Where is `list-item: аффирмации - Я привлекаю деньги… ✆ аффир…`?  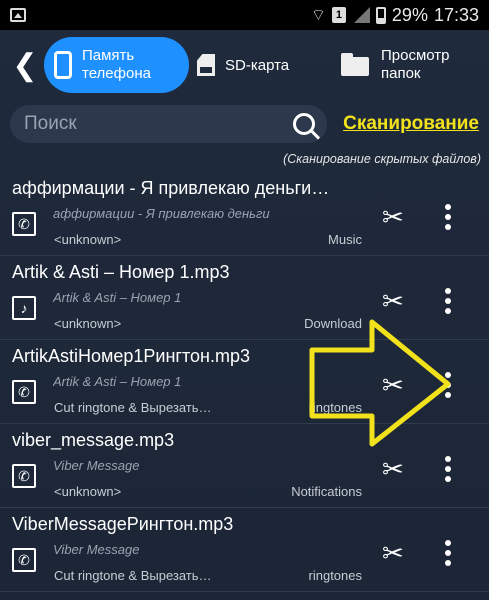
list-item: аффирмации - Я привлекаю деньги… ✆ аффир… is located at coordinates (244, 214).